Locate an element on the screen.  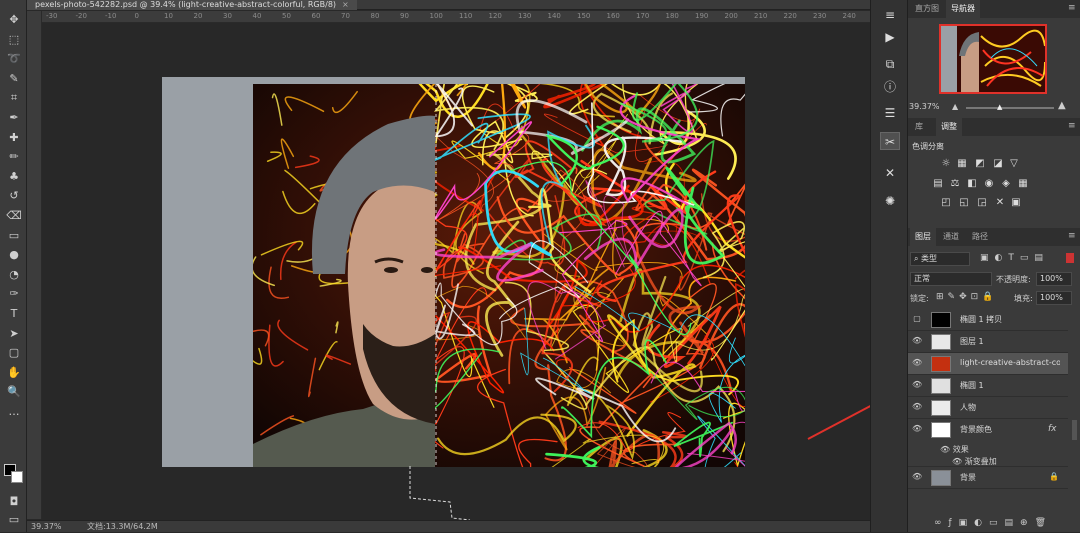
collapse-panels-icon: ≡ is located at coordinates (890, 15).